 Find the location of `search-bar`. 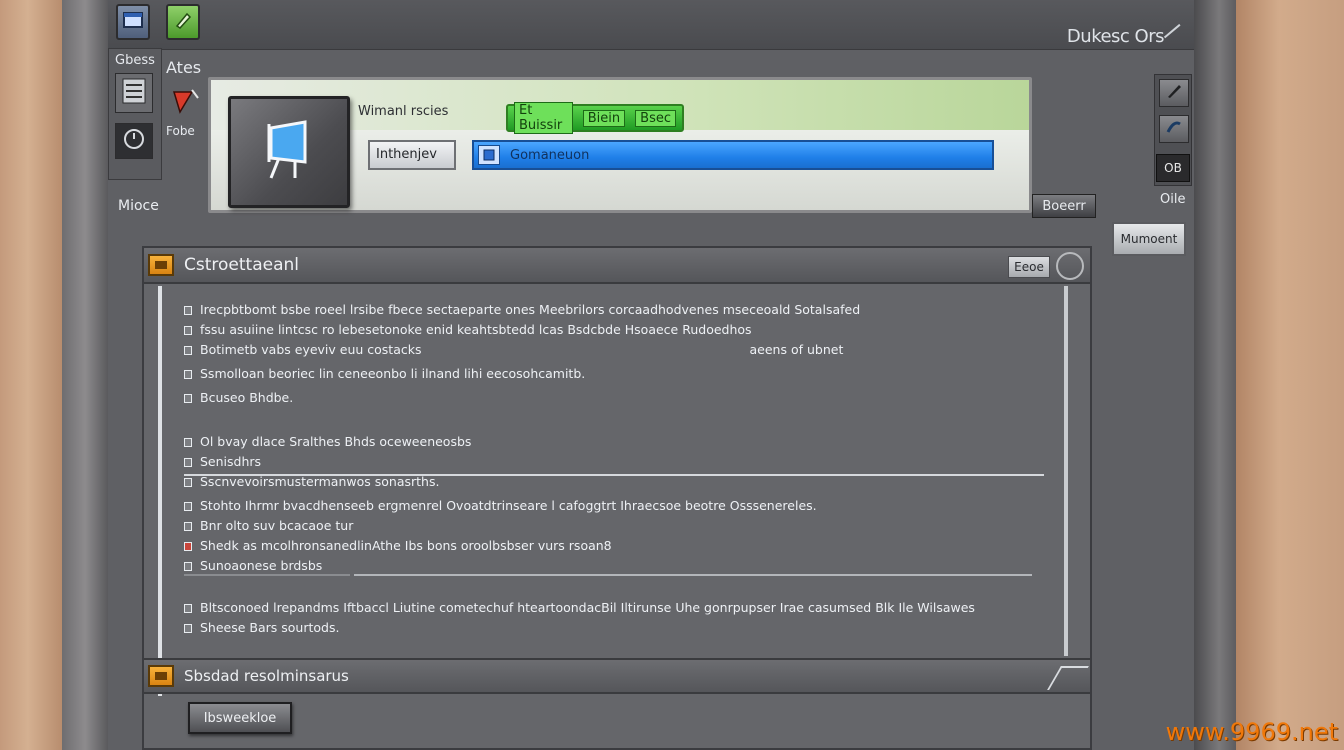

search-bar is located at coordinates (733, 155).